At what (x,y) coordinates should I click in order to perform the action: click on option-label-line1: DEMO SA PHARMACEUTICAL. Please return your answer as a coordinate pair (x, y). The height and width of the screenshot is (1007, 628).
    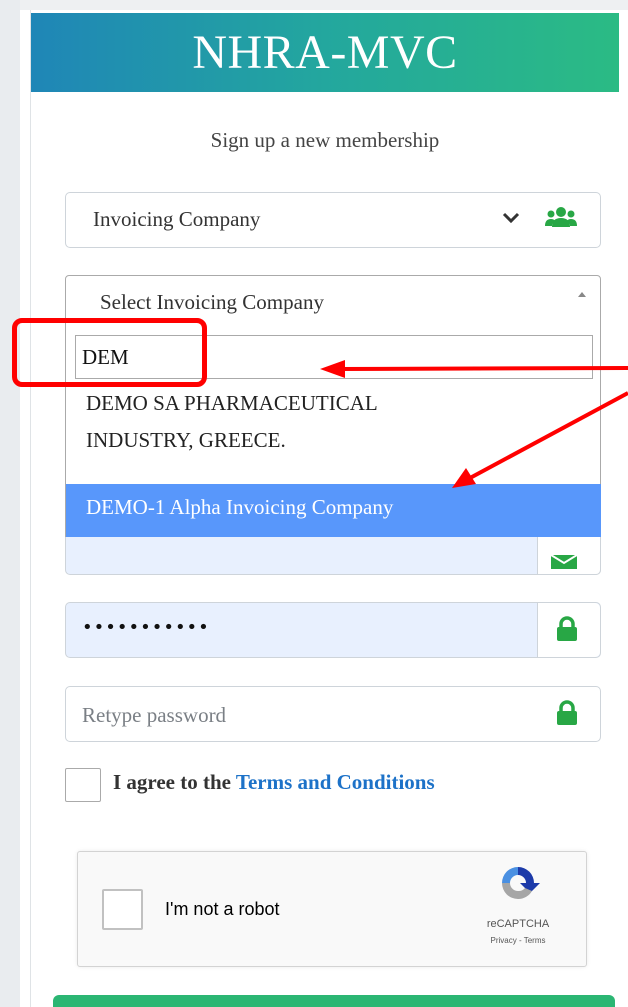
    Looking at the image, I should click on (232, 403).